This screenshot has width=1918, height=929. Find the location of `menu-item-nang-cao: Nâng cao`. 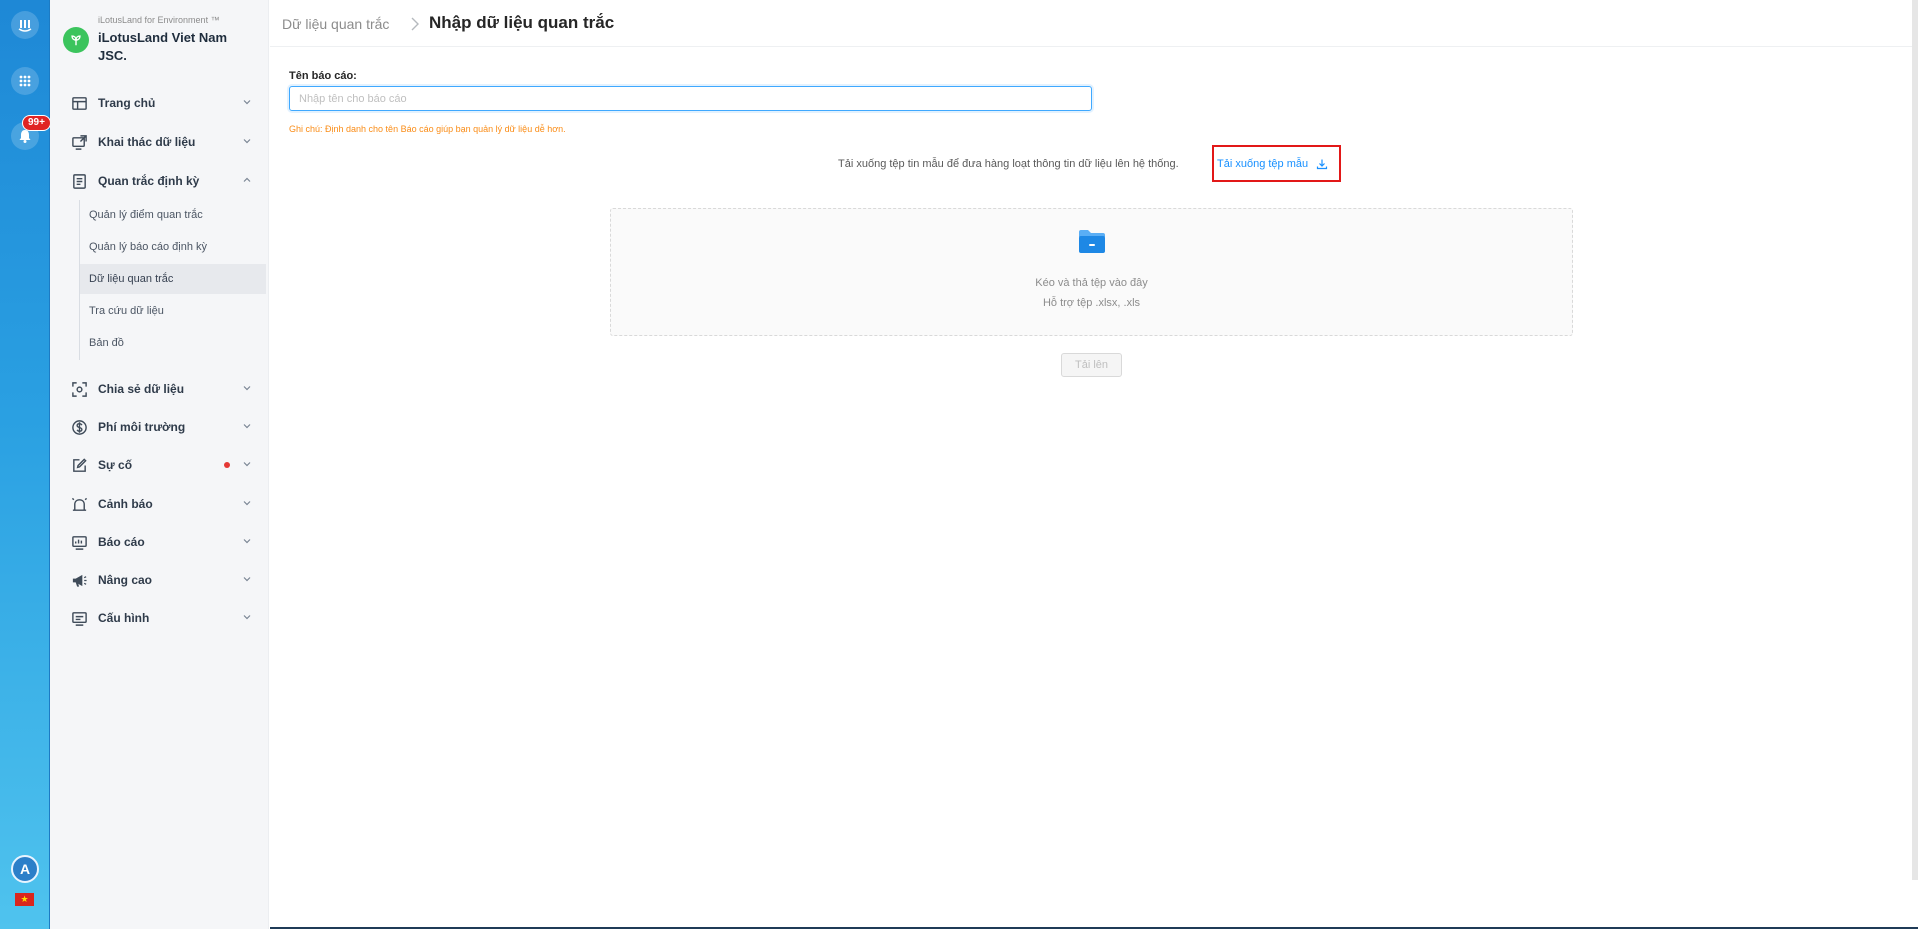

menu-item-nang-cao: Nâng cao is located at coordinates (159, 580).